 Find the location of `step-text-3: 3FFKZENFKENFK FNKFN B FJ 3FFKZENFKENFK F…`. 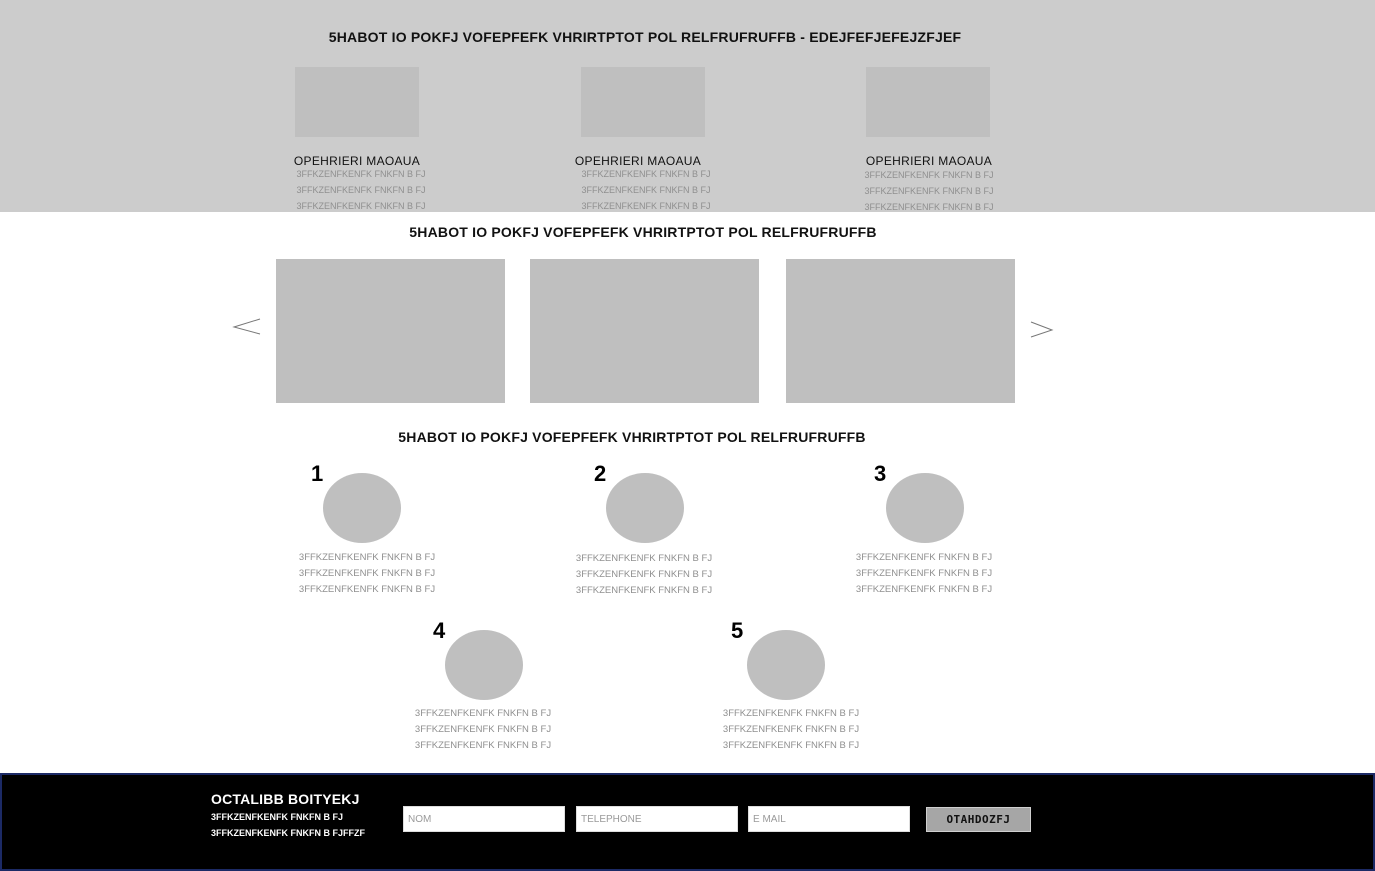

step-text-3: 3FFKZENFKENFK FNKFN B FJ 3FFKZENFKENFK F… is located at coordinates (924, 574).